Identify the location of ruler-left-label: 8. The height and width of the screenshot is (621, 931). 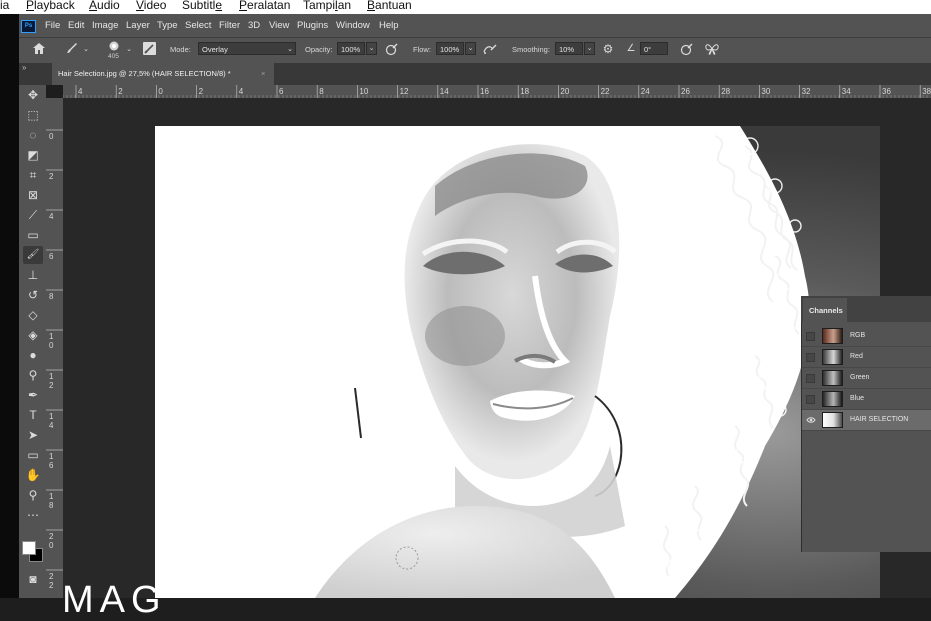
(51, 296).